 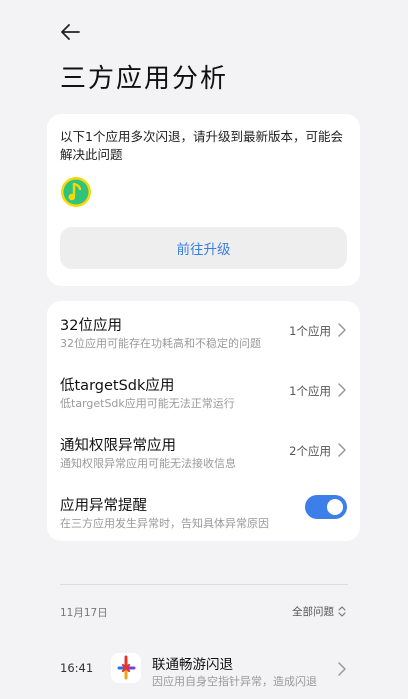 What do you see at coordinates (91, 326) in the screenshot?
I see `row-title: 32位应用` at bounding box center [91, 326].